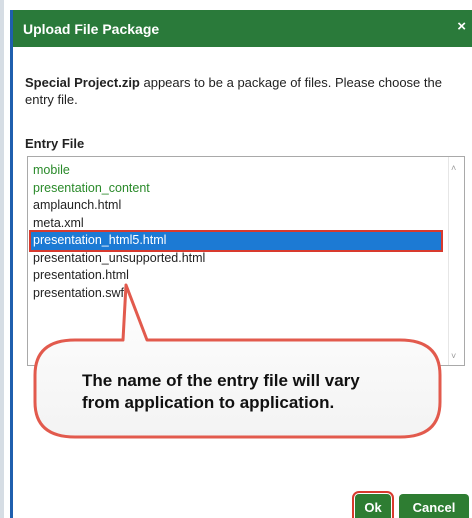 This screenshot has width=472, height=518. I want to click on file-item: meta.xml, so click(236, 224).